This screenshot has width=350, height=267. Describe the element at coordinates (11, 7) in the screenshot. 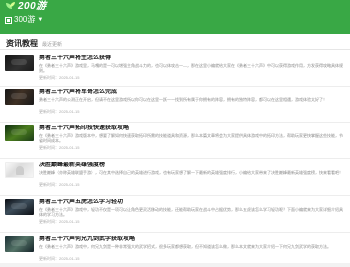

I see `leaf-icon` at that location.